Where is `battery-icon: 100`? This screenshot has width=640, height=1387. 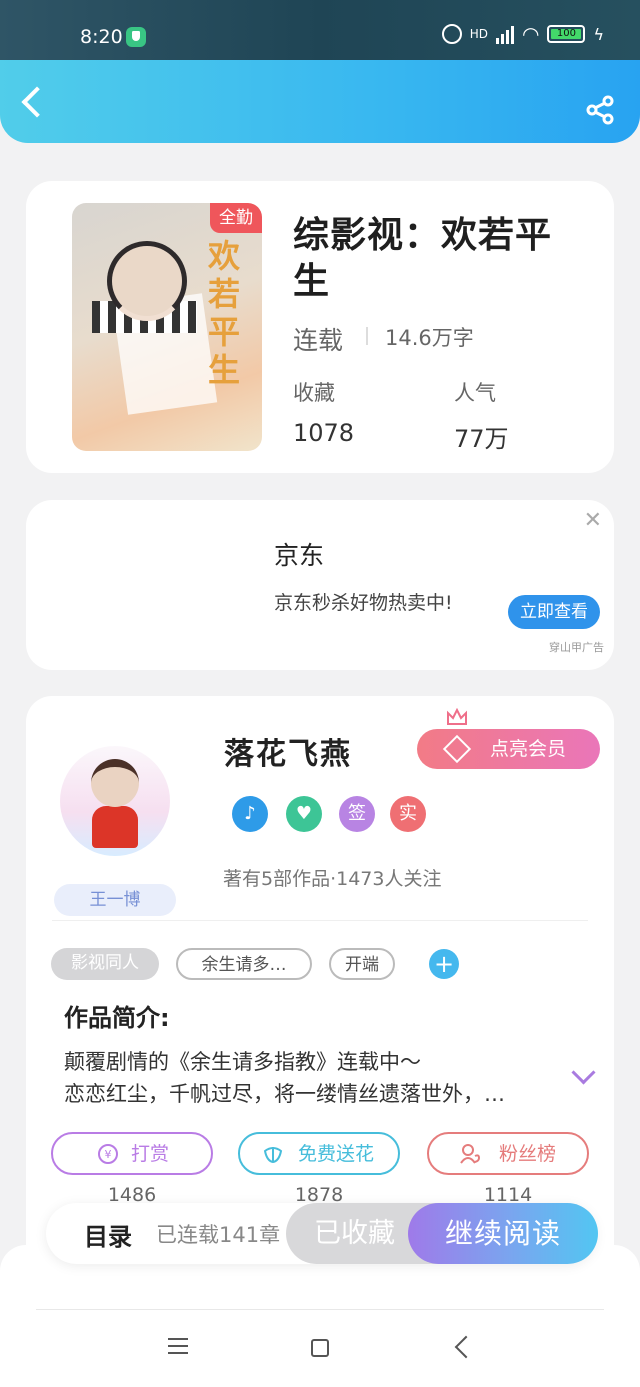 battery-icon: 100 is located at coordinates (566, 34).